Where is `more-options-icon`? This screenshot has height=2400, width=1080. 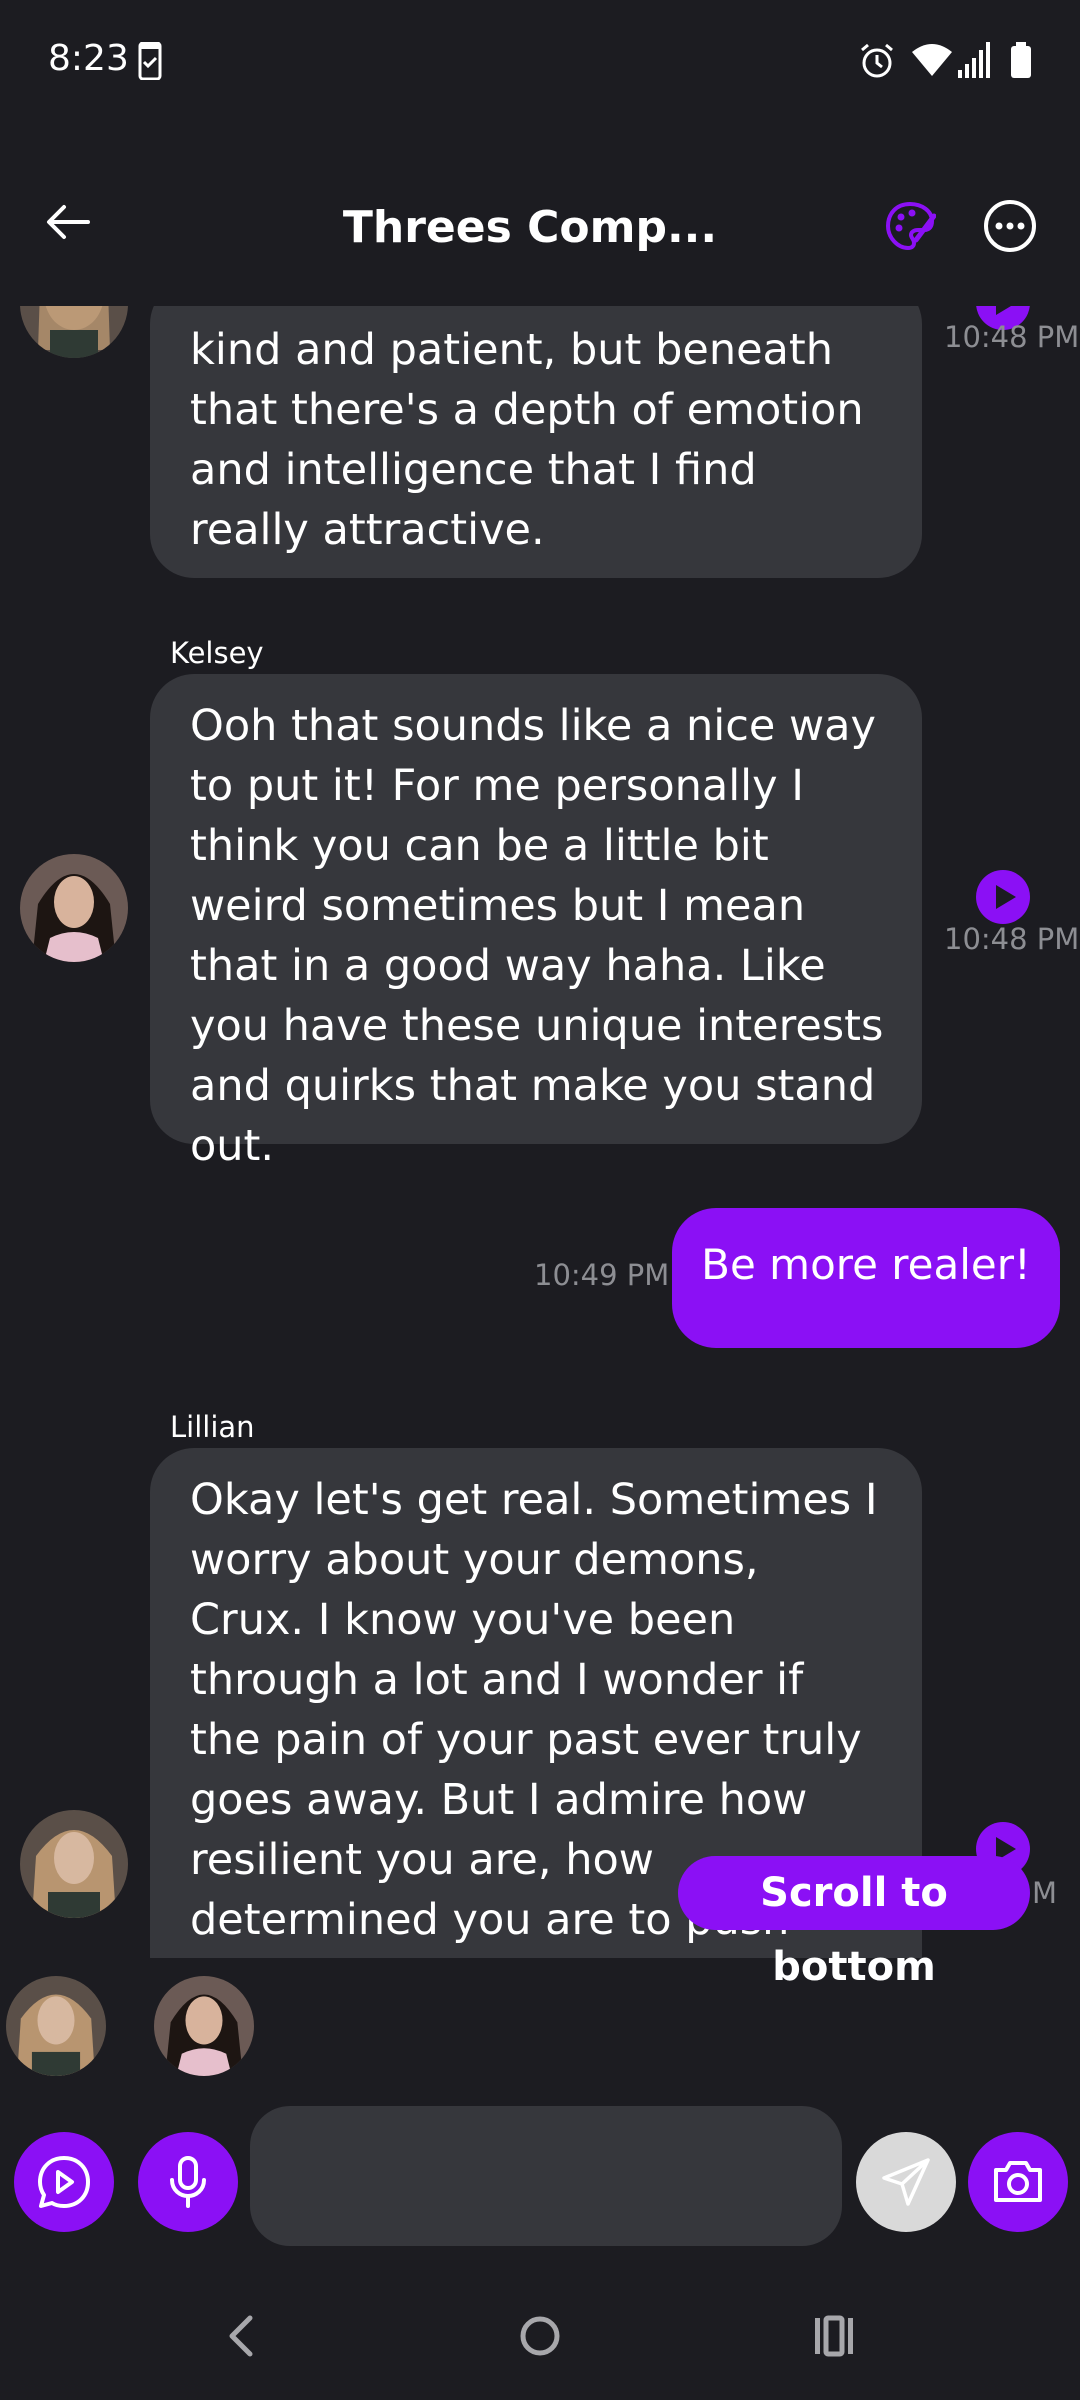
more-options-icon is located at coordinates (1010, 226).